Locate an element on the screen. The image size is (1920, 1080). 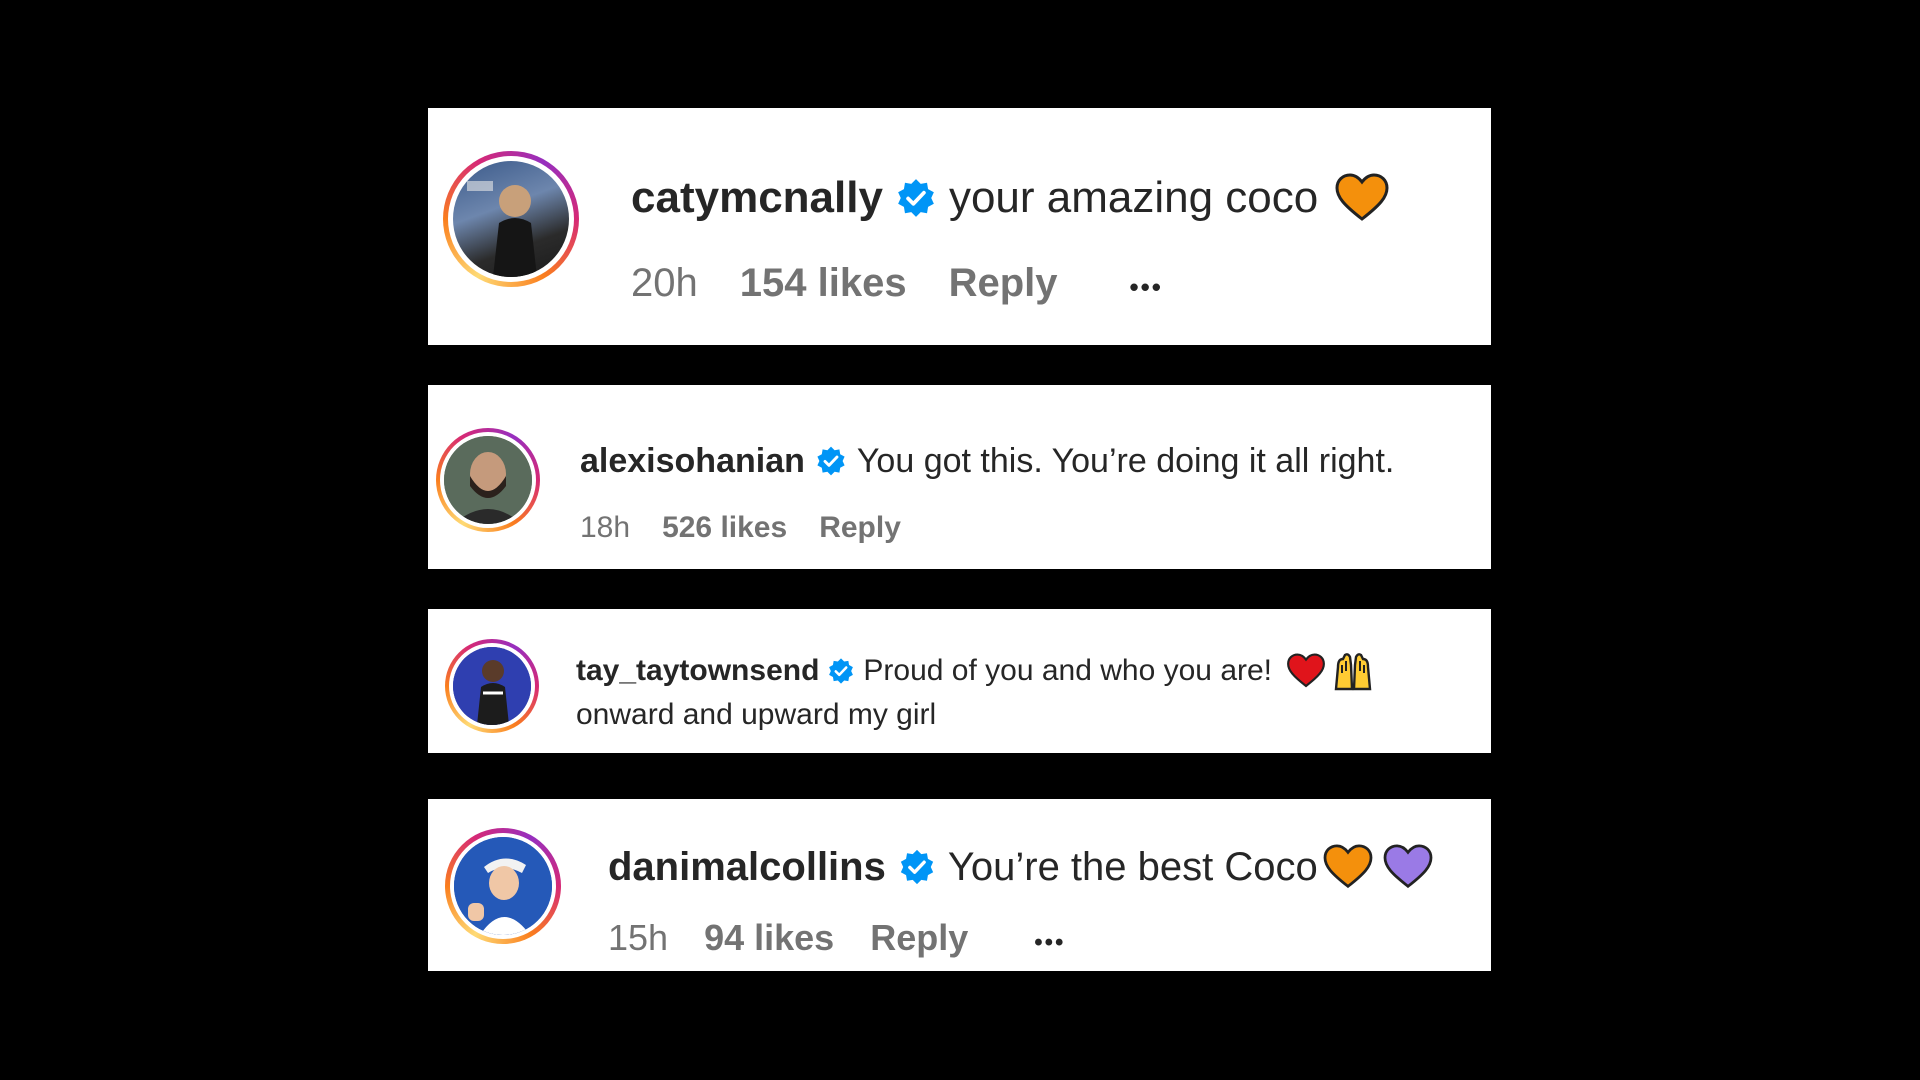
likes-count: 154 likes is located at coordinates (823, 283).